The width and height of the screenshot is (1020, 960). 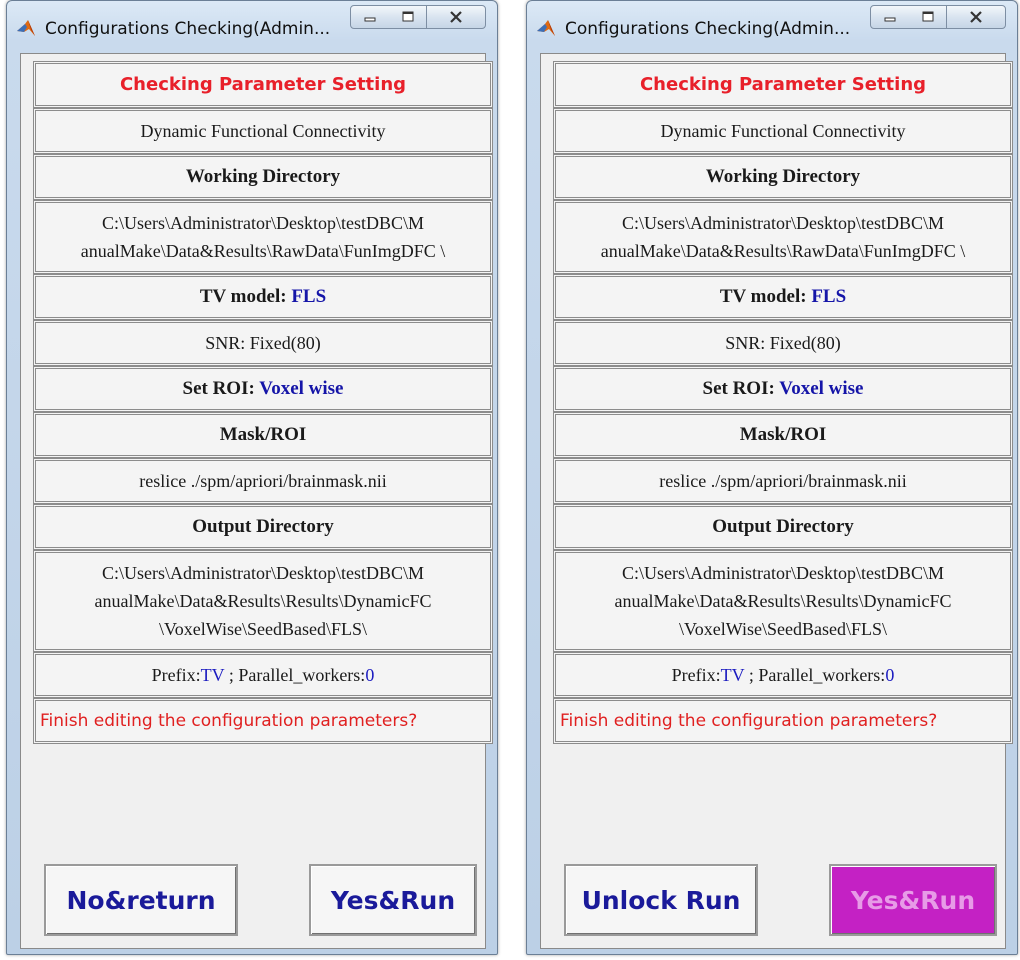 I want to click on no-return-button: No&return, so click(x=141, y=900).